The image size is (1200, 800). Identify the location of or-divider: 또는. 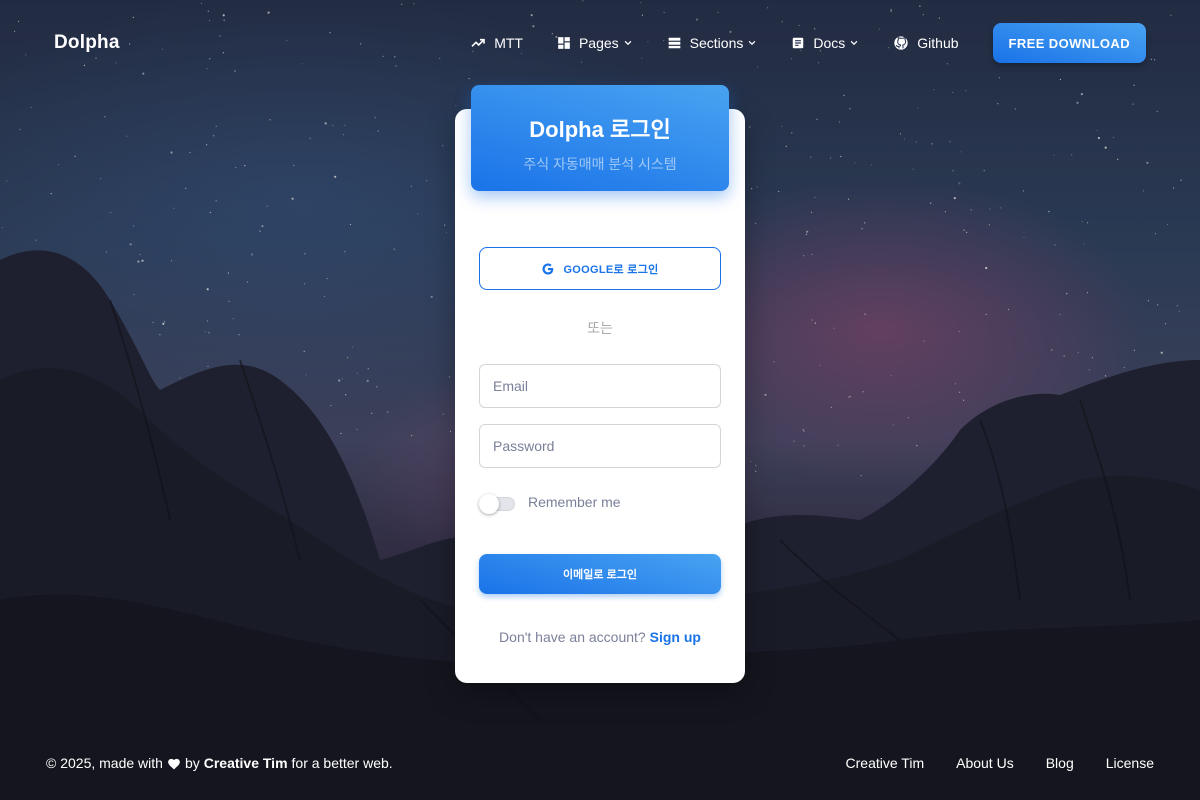
(600, 328).